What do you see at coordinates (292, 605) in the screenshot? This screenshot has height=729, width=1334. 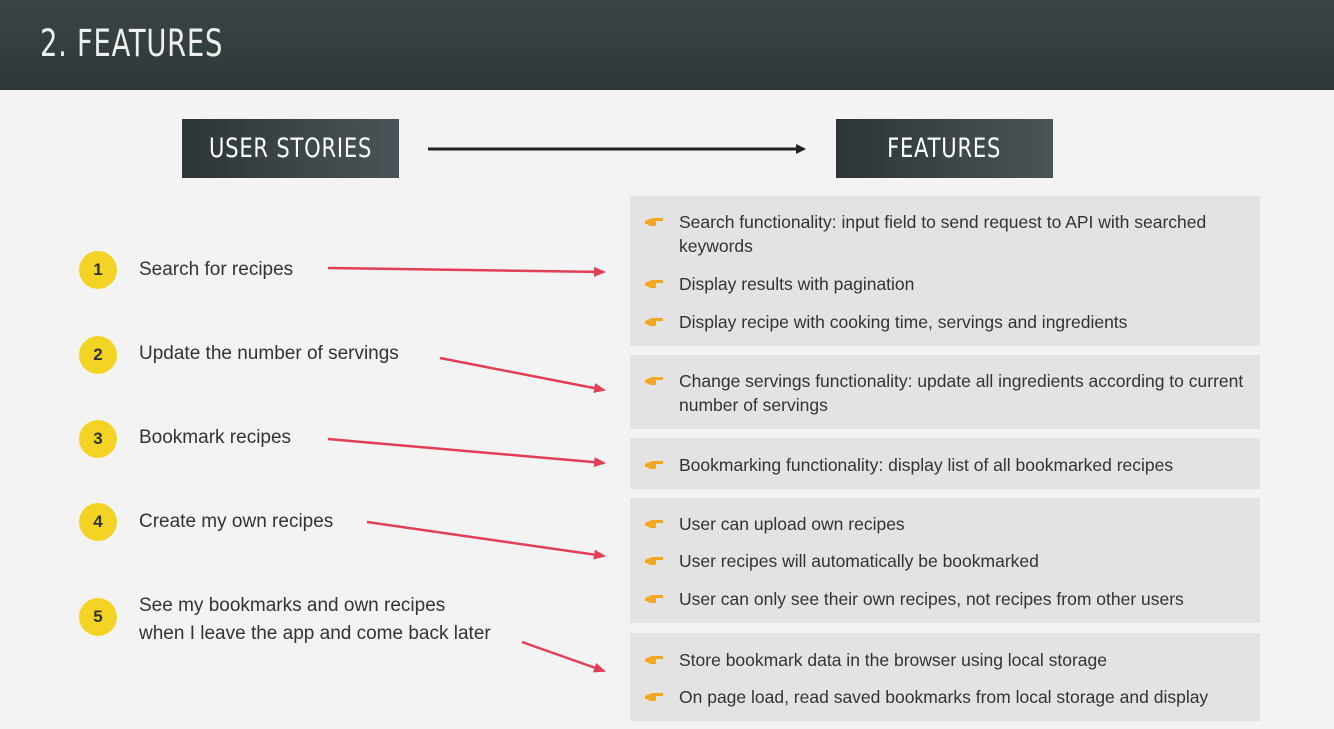 I see `story-text-line-1: See my bookmarks and own recipes` at bounding box center [292, 605].